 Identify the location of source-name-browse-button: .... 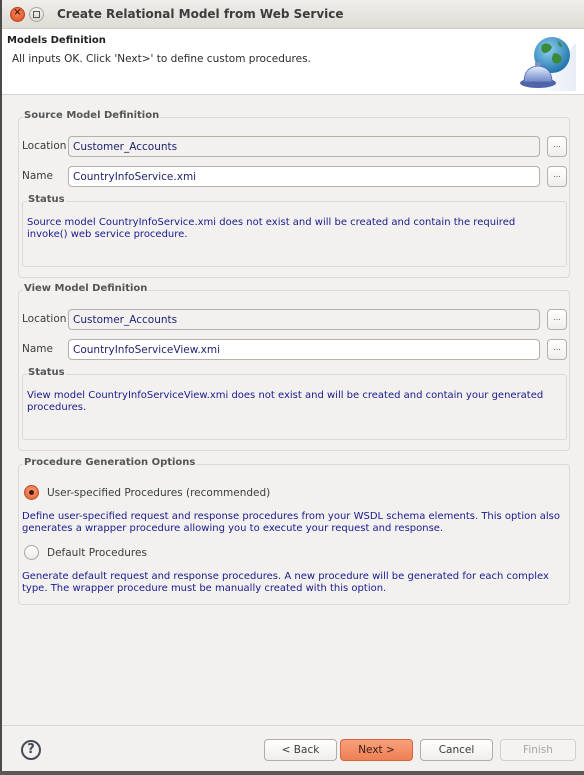
(557, 176).